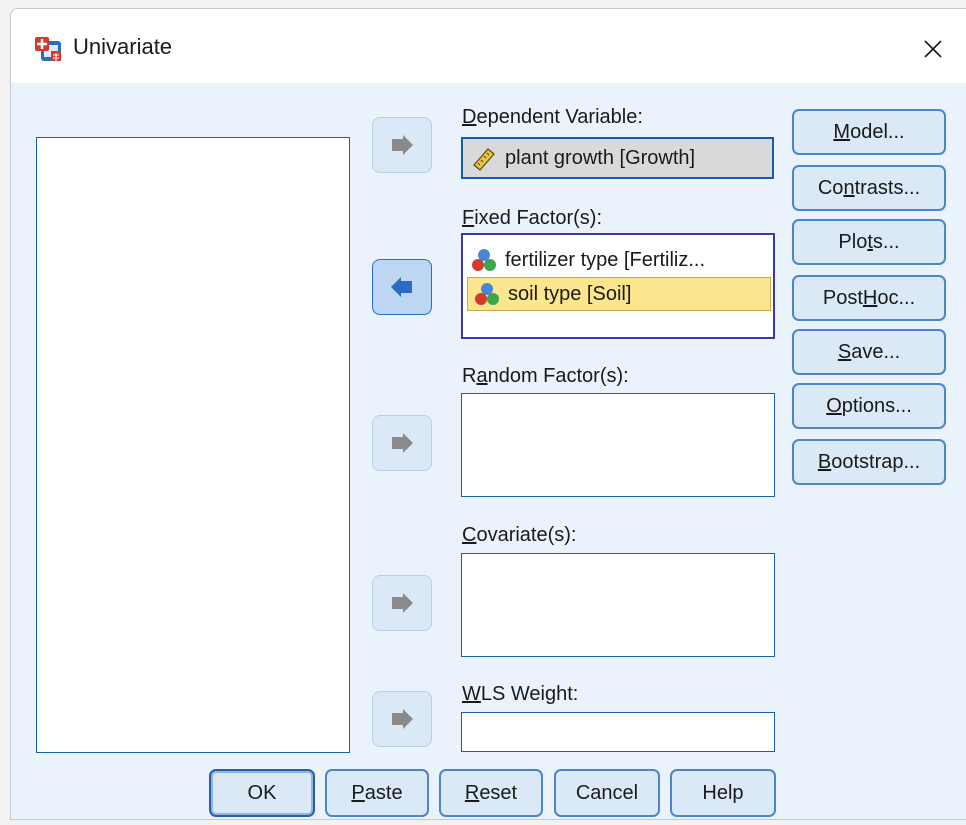  I want to click on wls-weight-label: WLS Weight:, so click(520, 694).